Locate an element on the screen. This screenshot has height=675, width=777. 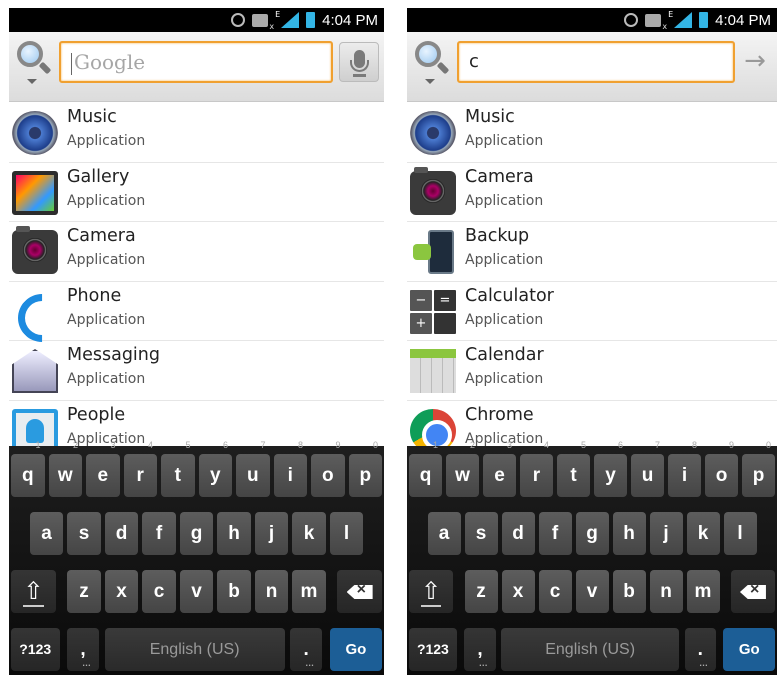
search-input: c is located at coordinates (596, 62).